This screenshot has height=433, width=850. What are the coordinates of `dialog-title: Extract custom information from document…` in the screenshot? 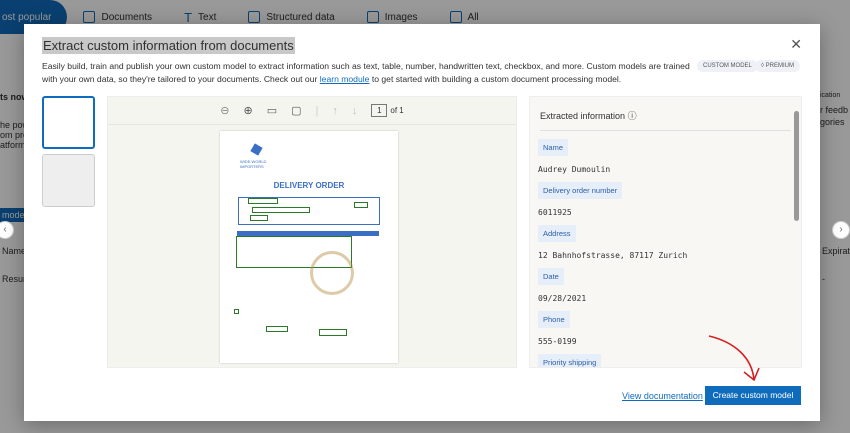 It's located at (168, 45).